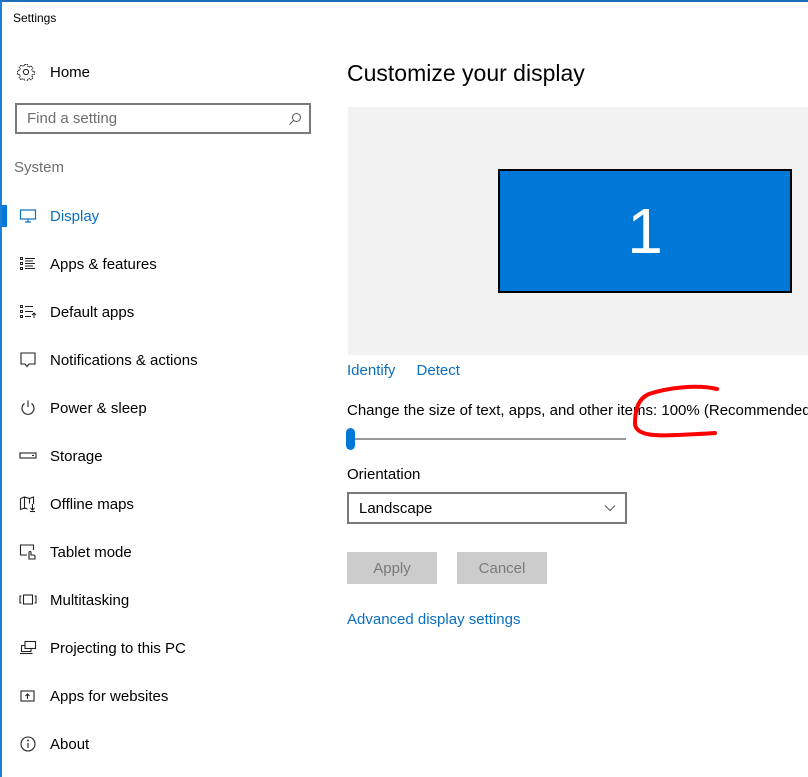  Describe the element at coordinates (28, 408) in the screenshot. I see `power-icon` at that location.